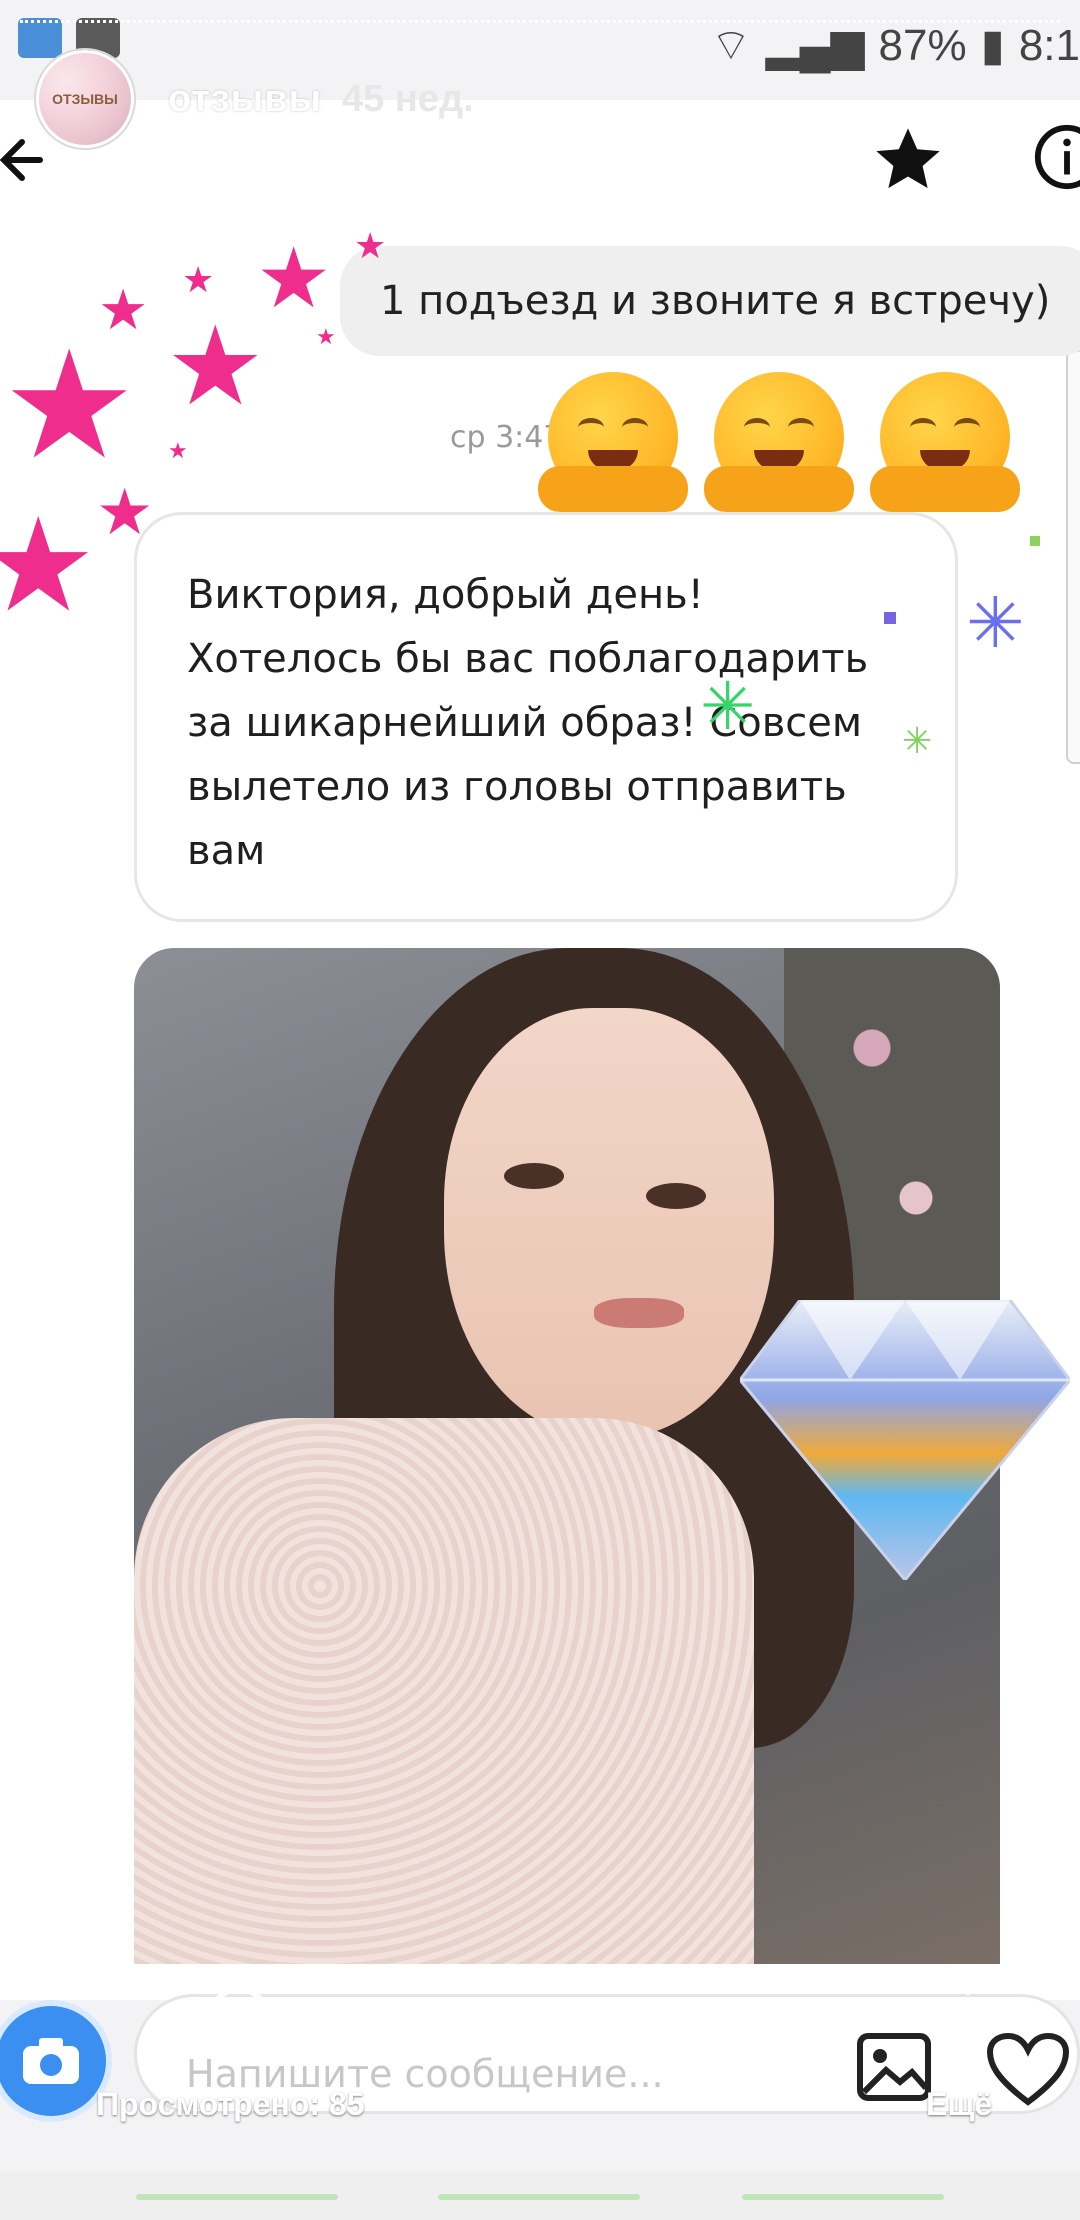 Image resolution: width=1080 pixels, height=2220 pixels. What do you see at coordinates (245, 99) in the screenshot?
I see `story-account-name: отзывы` at bounding box center [245, 99].